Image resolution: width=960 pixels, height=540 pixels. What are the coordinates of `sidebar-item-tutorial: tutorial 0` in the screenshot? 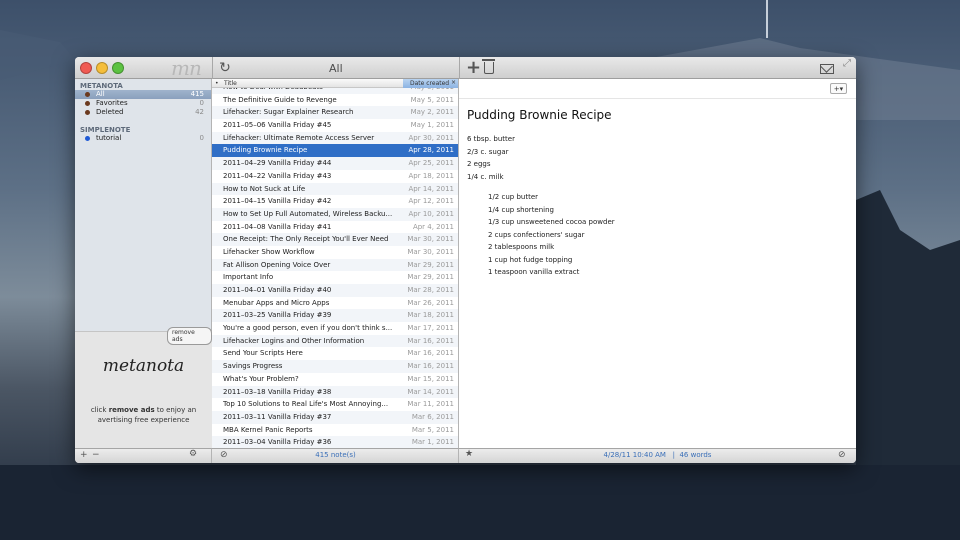 It's located at (143, 138).